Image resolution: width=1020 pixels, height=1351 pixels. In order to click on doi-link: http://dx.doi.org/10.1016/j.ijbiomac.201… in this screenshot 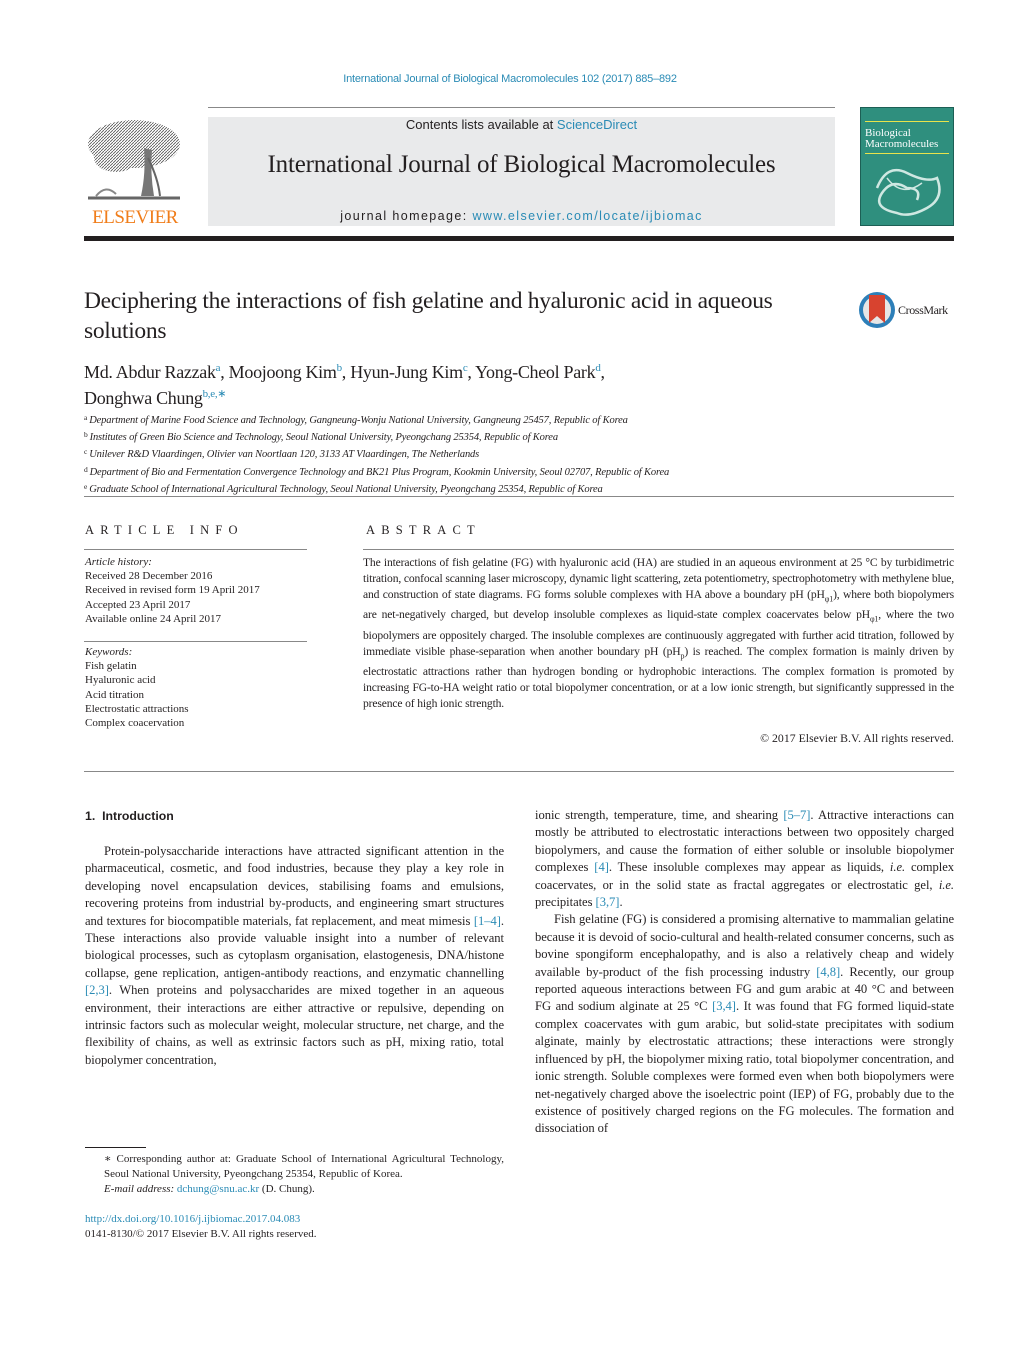, I will do `click(294, 1219)`.